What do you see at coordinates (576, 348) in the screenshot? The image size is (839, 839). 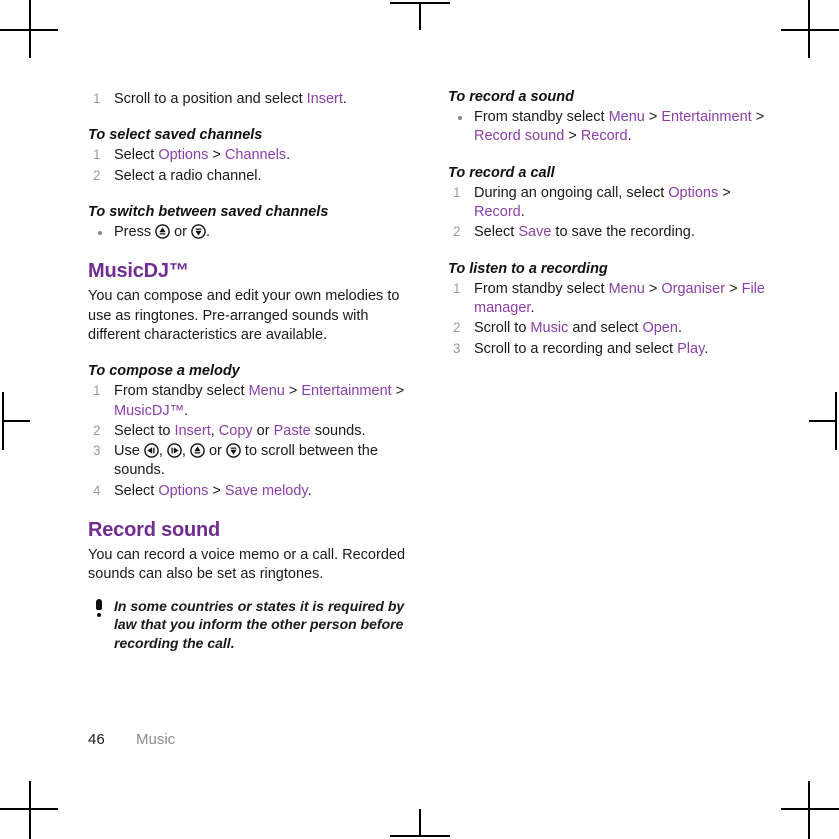 I see `body-text: Scroll to a recording and select` at bounding box center [576, 348].